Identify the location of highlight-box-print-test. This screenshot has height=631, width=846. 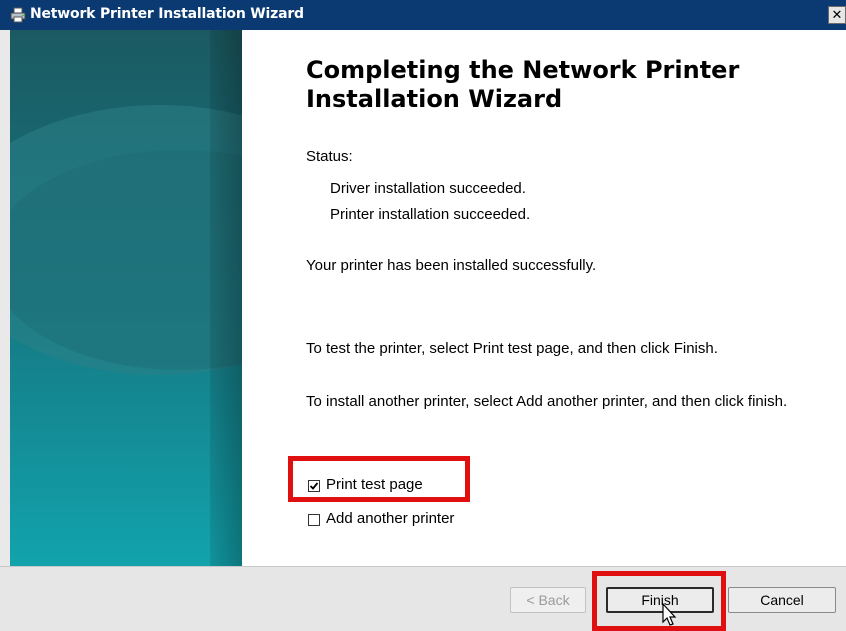
(379, 479).